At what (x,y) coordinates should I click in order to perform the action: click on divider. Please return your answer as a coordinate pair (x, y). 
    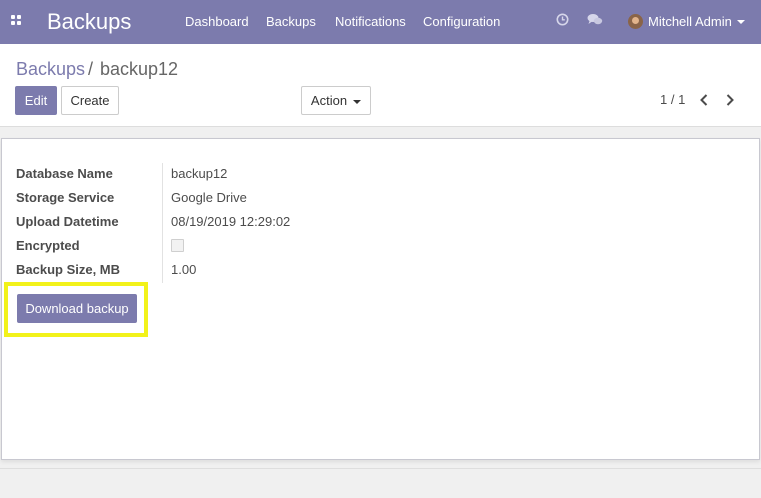
    Looking at the image, I should click on (380, 468).